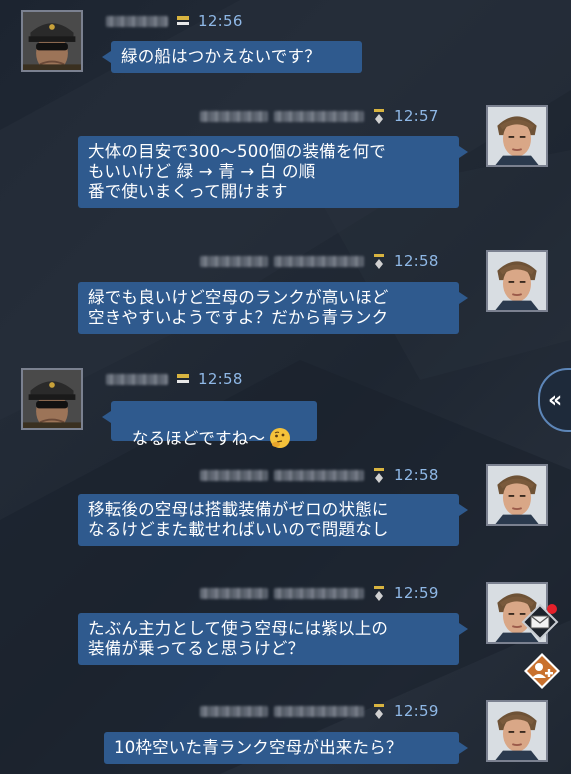 Image resolution: width=571 pixels, height=774 pixels. What do you see at coordinates (416, 116) in the screenshot?
I see `message-time: 12:57` at bounding box center [416, 116].